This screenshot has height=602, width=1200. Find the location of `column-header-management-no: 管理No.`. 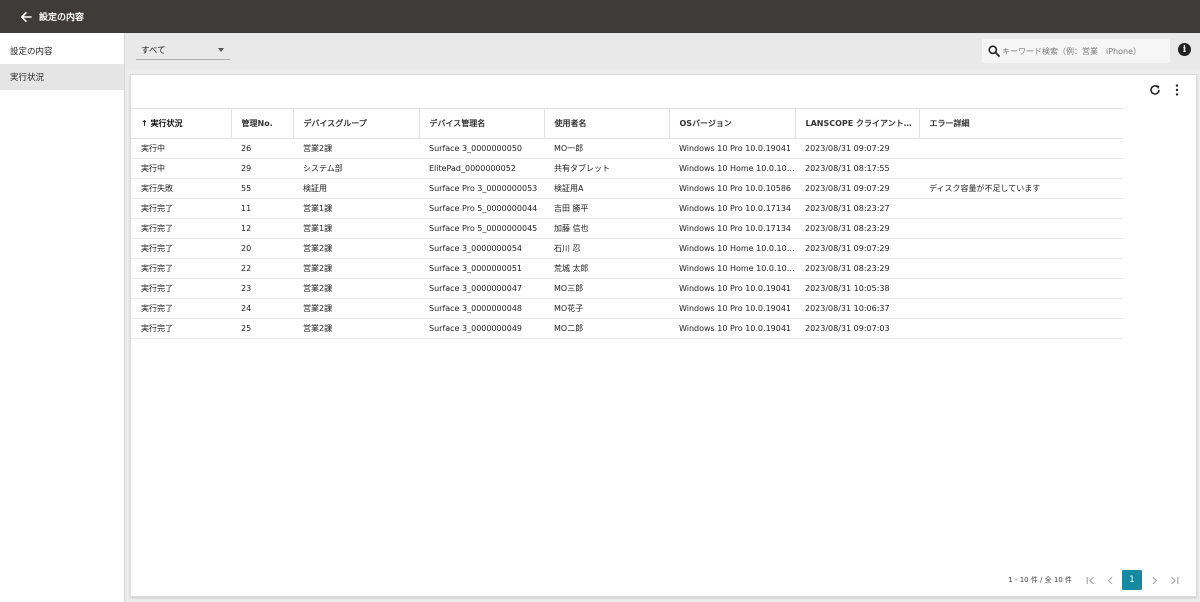

column-header-management-no: 管理No. is located at coordinates (261, 123).